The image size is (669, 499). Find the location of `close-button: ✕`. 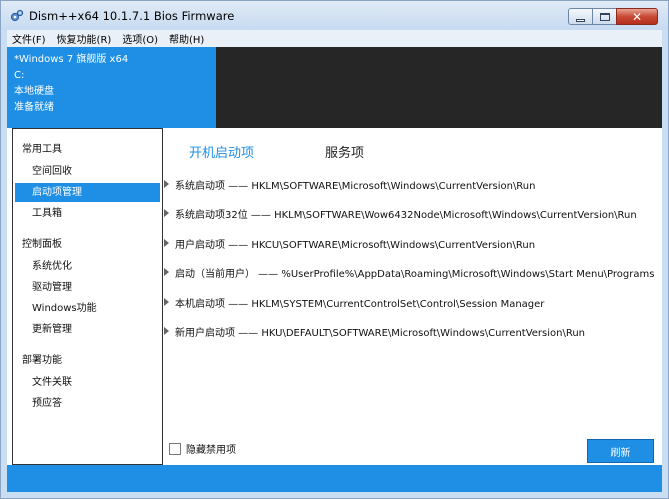

close-button: ✕ is located at coordinates (637, 16).